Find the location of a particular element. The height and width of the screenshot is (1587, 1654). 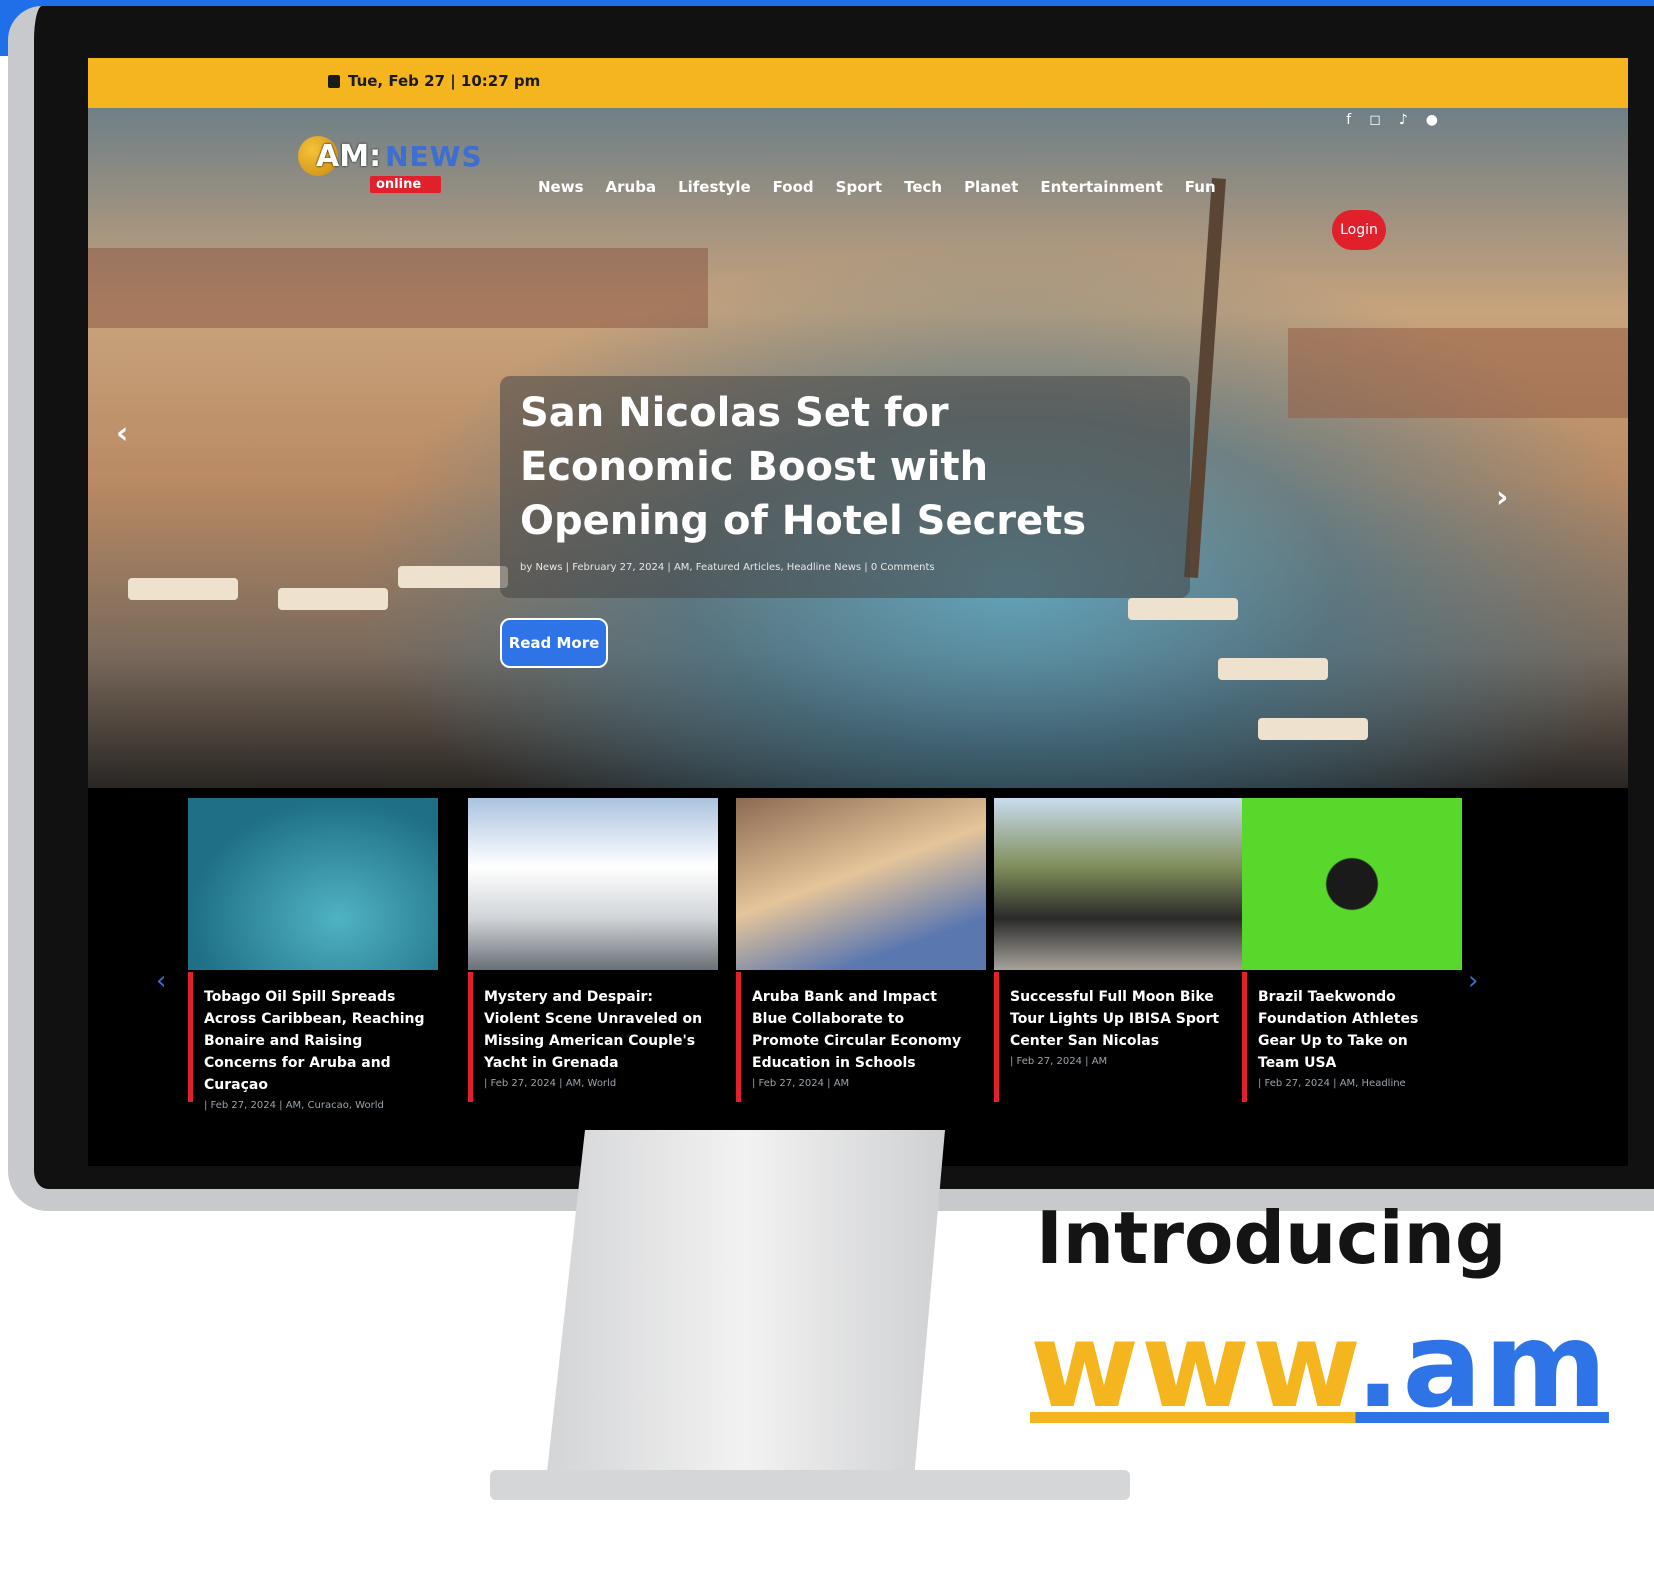

nav-item-entertainment: Entertainment is located at coordinates (1101, 187).